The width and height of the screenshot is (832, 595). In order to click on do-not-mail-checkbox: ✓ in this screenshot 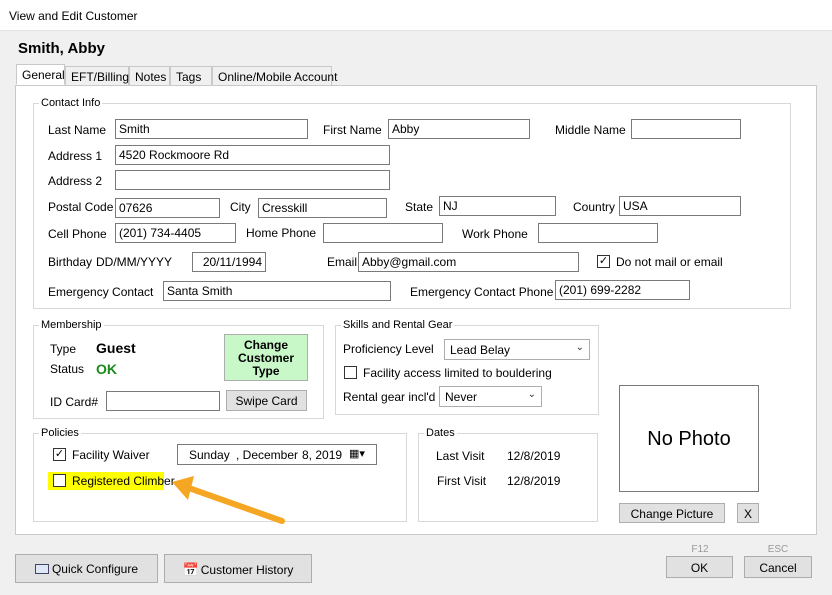, I will do `click(603, 261)`.